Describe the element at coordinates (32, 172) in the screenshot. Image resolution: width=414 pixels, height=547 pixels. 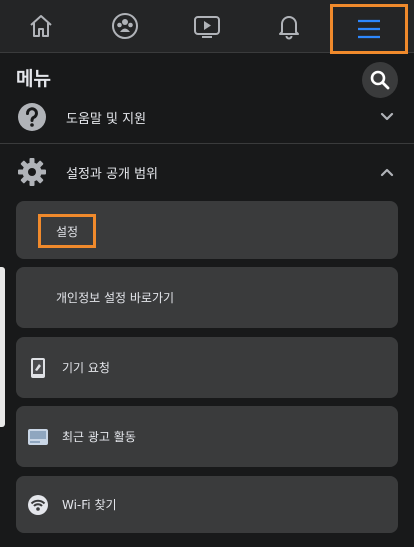
I see `gear-icon` at that location.